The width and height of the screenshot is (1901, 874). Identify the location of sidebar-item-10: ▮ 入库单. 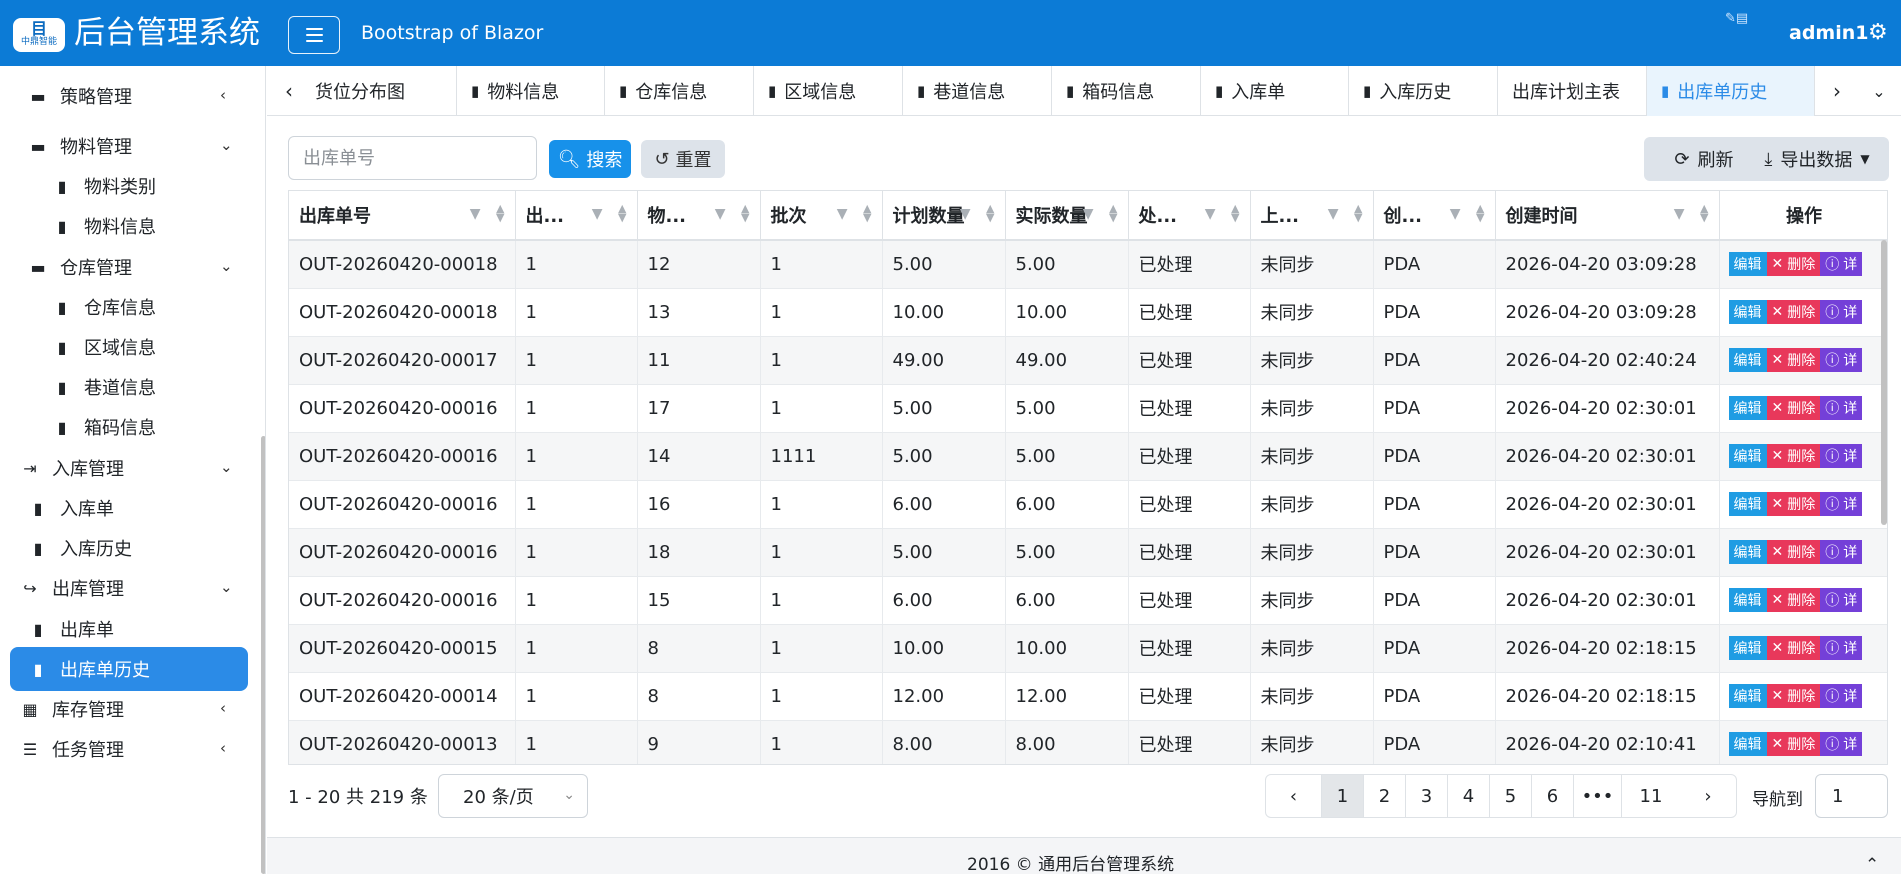
(71, 508).